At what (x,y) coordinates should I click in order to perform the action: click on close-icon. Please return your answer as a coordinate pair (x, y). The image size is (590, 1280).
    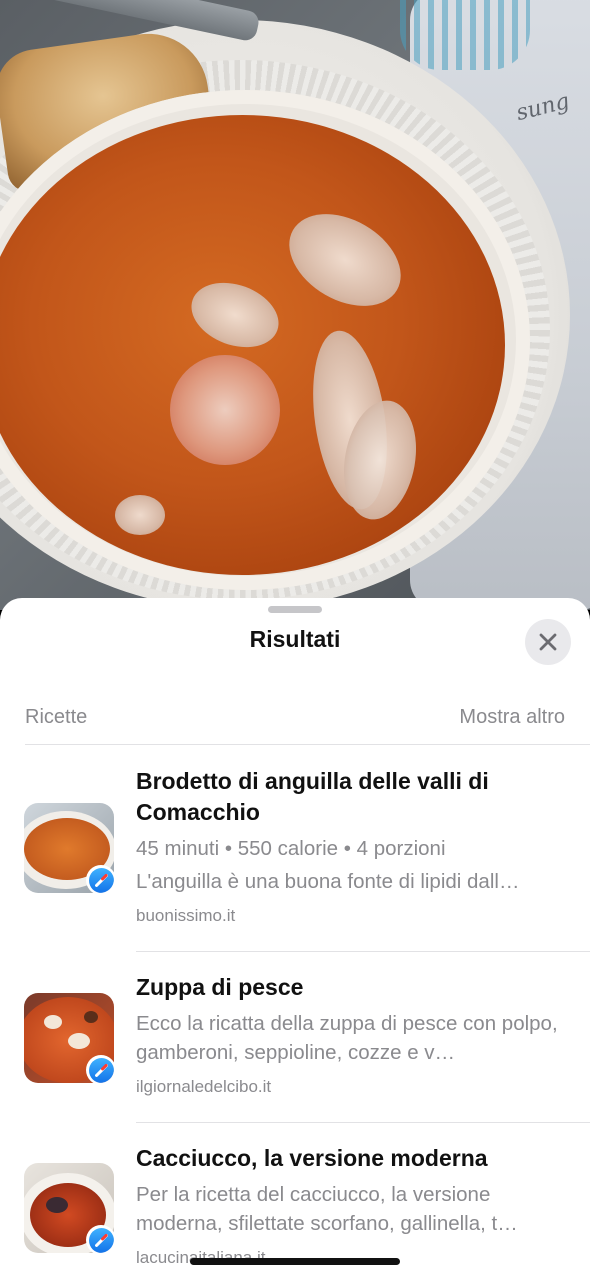
    Looking at the image, I should click on (548, 642).